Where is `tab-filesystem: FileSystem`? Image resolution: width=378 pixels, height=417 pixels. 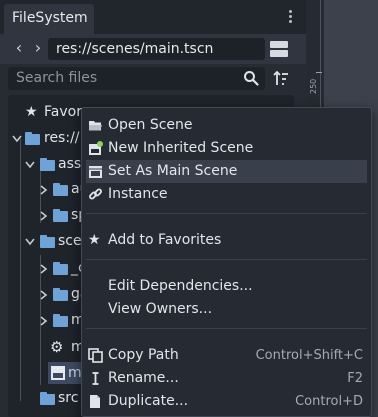
tab-filesystem: FileSystem is located at coordinates (49, 19).